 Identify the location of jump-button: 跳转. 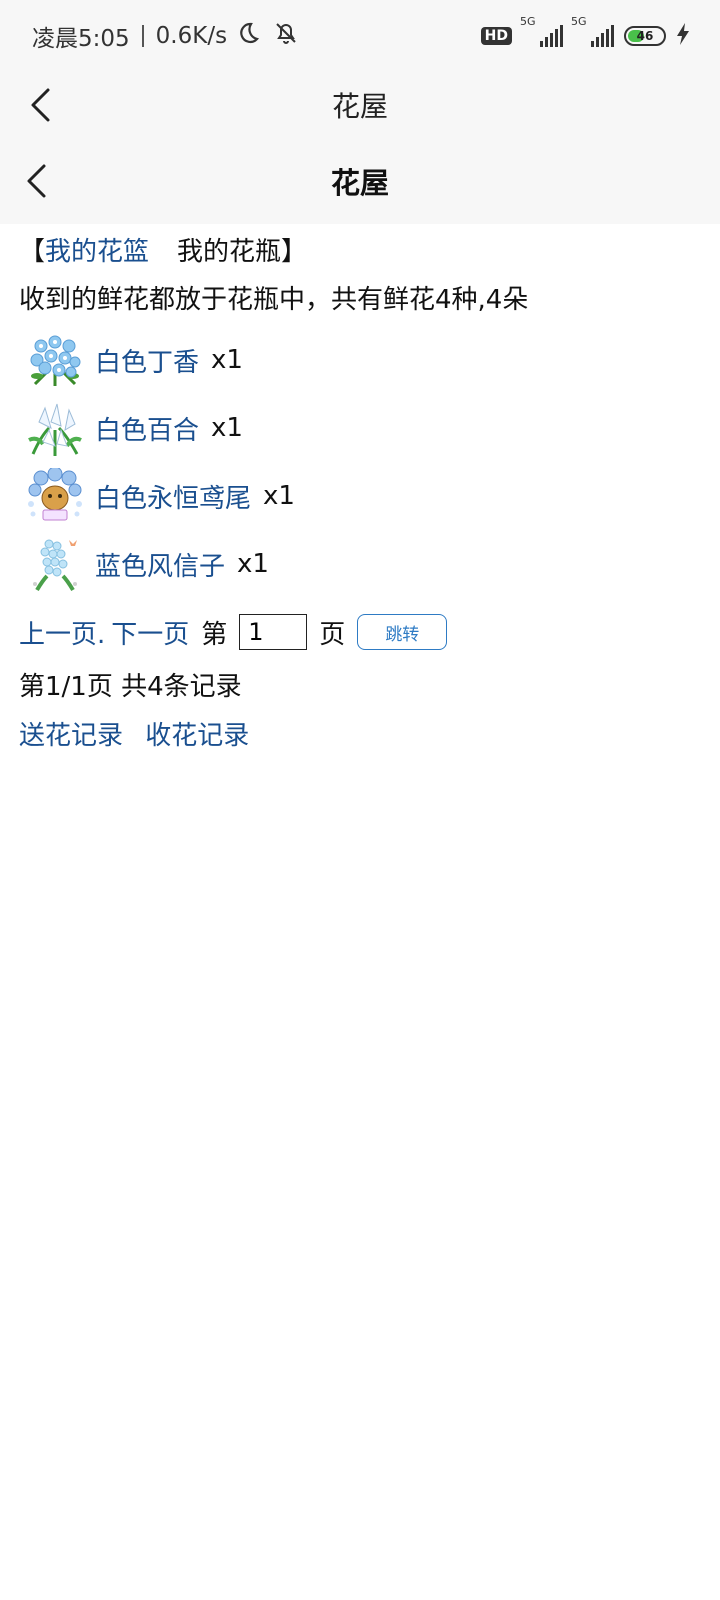
(402, 632).